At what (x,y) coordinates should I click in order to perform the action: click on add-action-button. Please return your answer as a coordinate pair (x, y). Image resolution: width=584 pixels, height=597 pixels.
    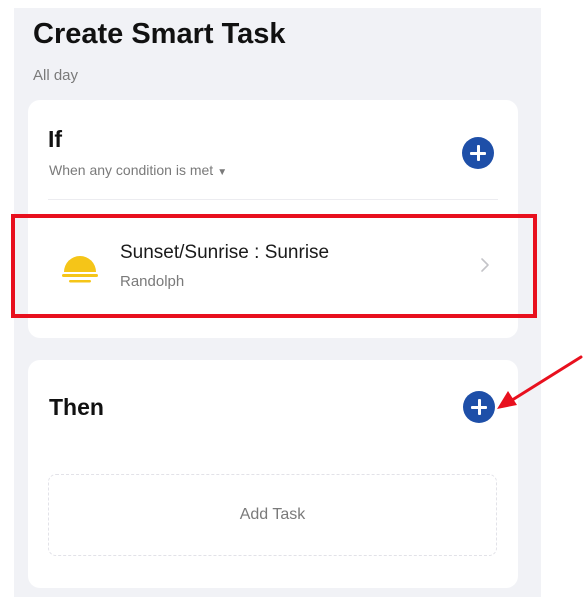
    Looking at the image, I should click on (479, 407).